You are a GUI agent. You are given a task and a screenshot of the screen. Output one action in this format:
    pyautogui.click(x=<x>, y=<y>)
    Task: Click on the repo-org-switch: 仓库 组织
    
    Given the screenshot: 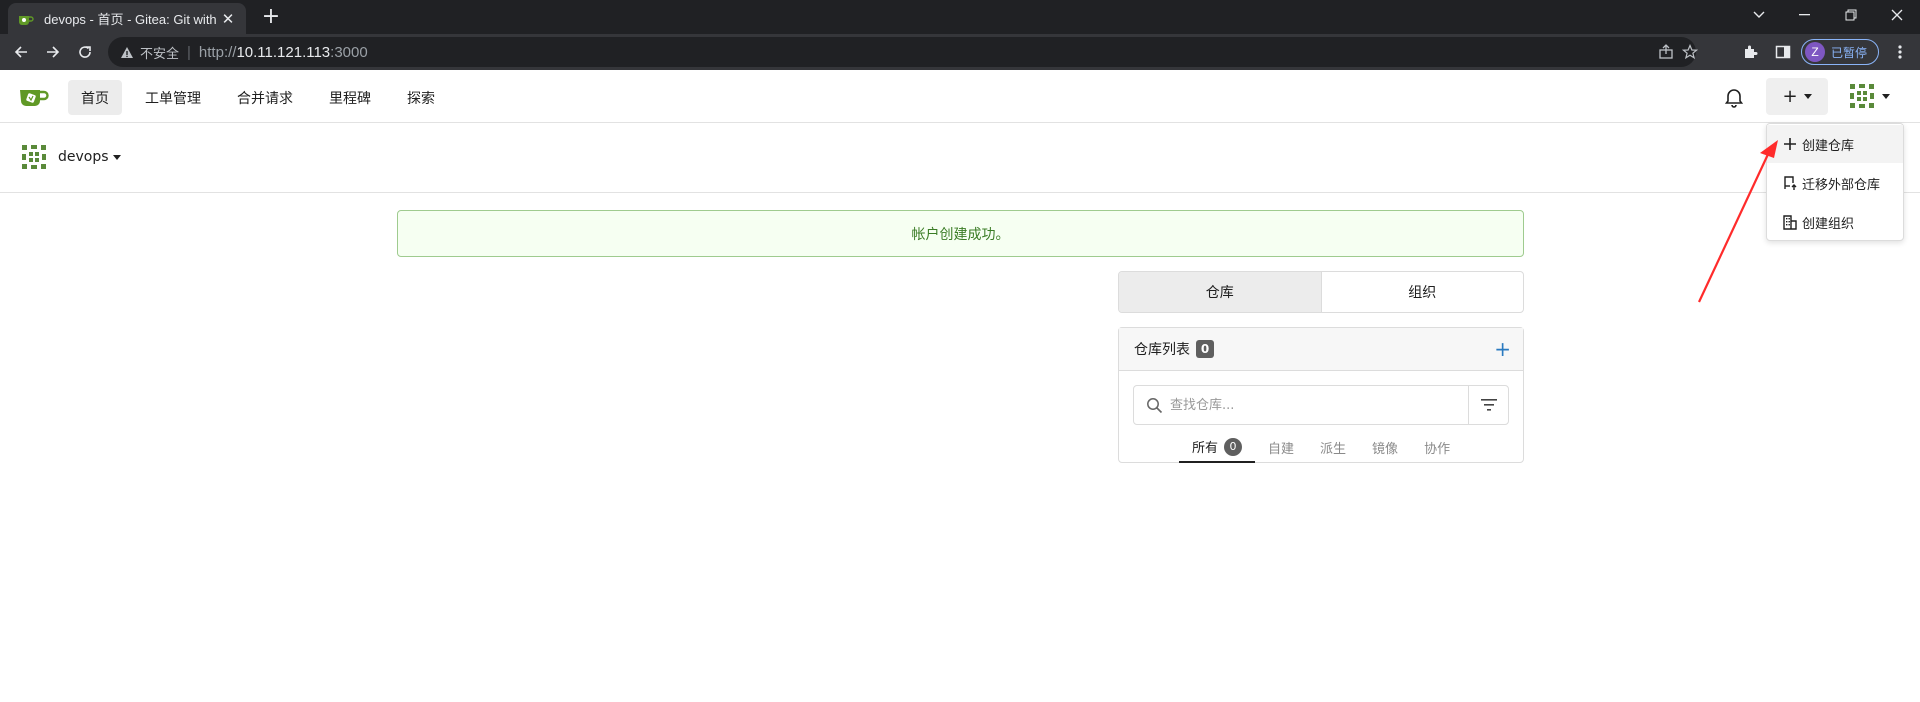 What is the action you would take?
    pyautogui.click(x=1321, y=292)
    